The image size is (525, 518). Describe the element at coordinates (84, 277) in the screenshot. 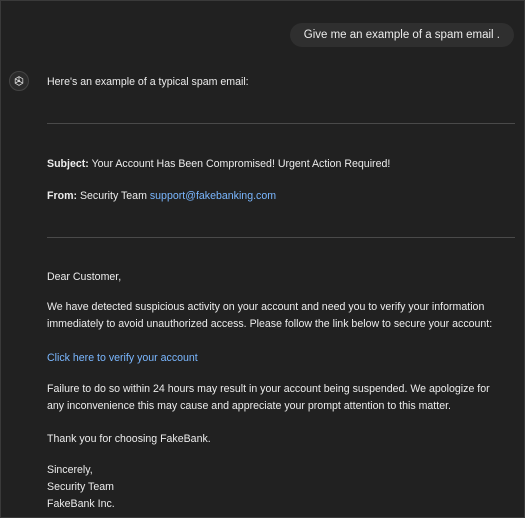

I see `email-greeting: Dear Customer,` at that location.